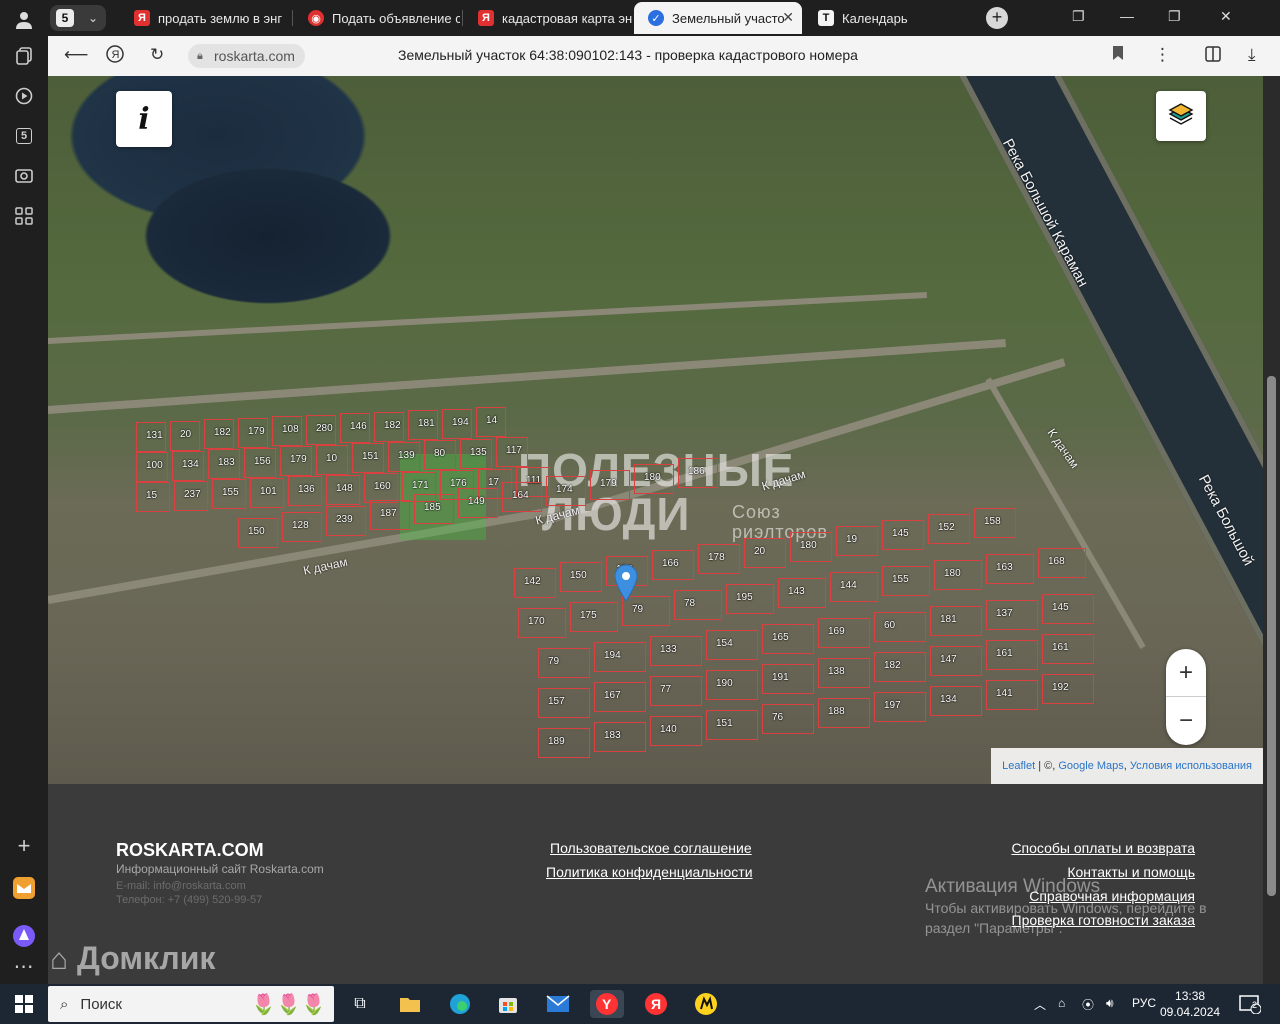 This screenshot has width=1280, height=1024. I want to click on location-marker-icon, so click(626, 583).